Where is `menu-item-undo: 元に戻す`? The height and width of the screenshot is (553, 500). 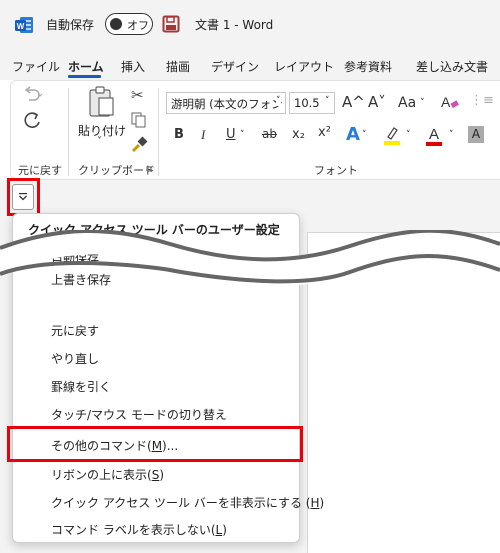
menu-item-undo: 元に戻す is located at coordinates (75, 330).